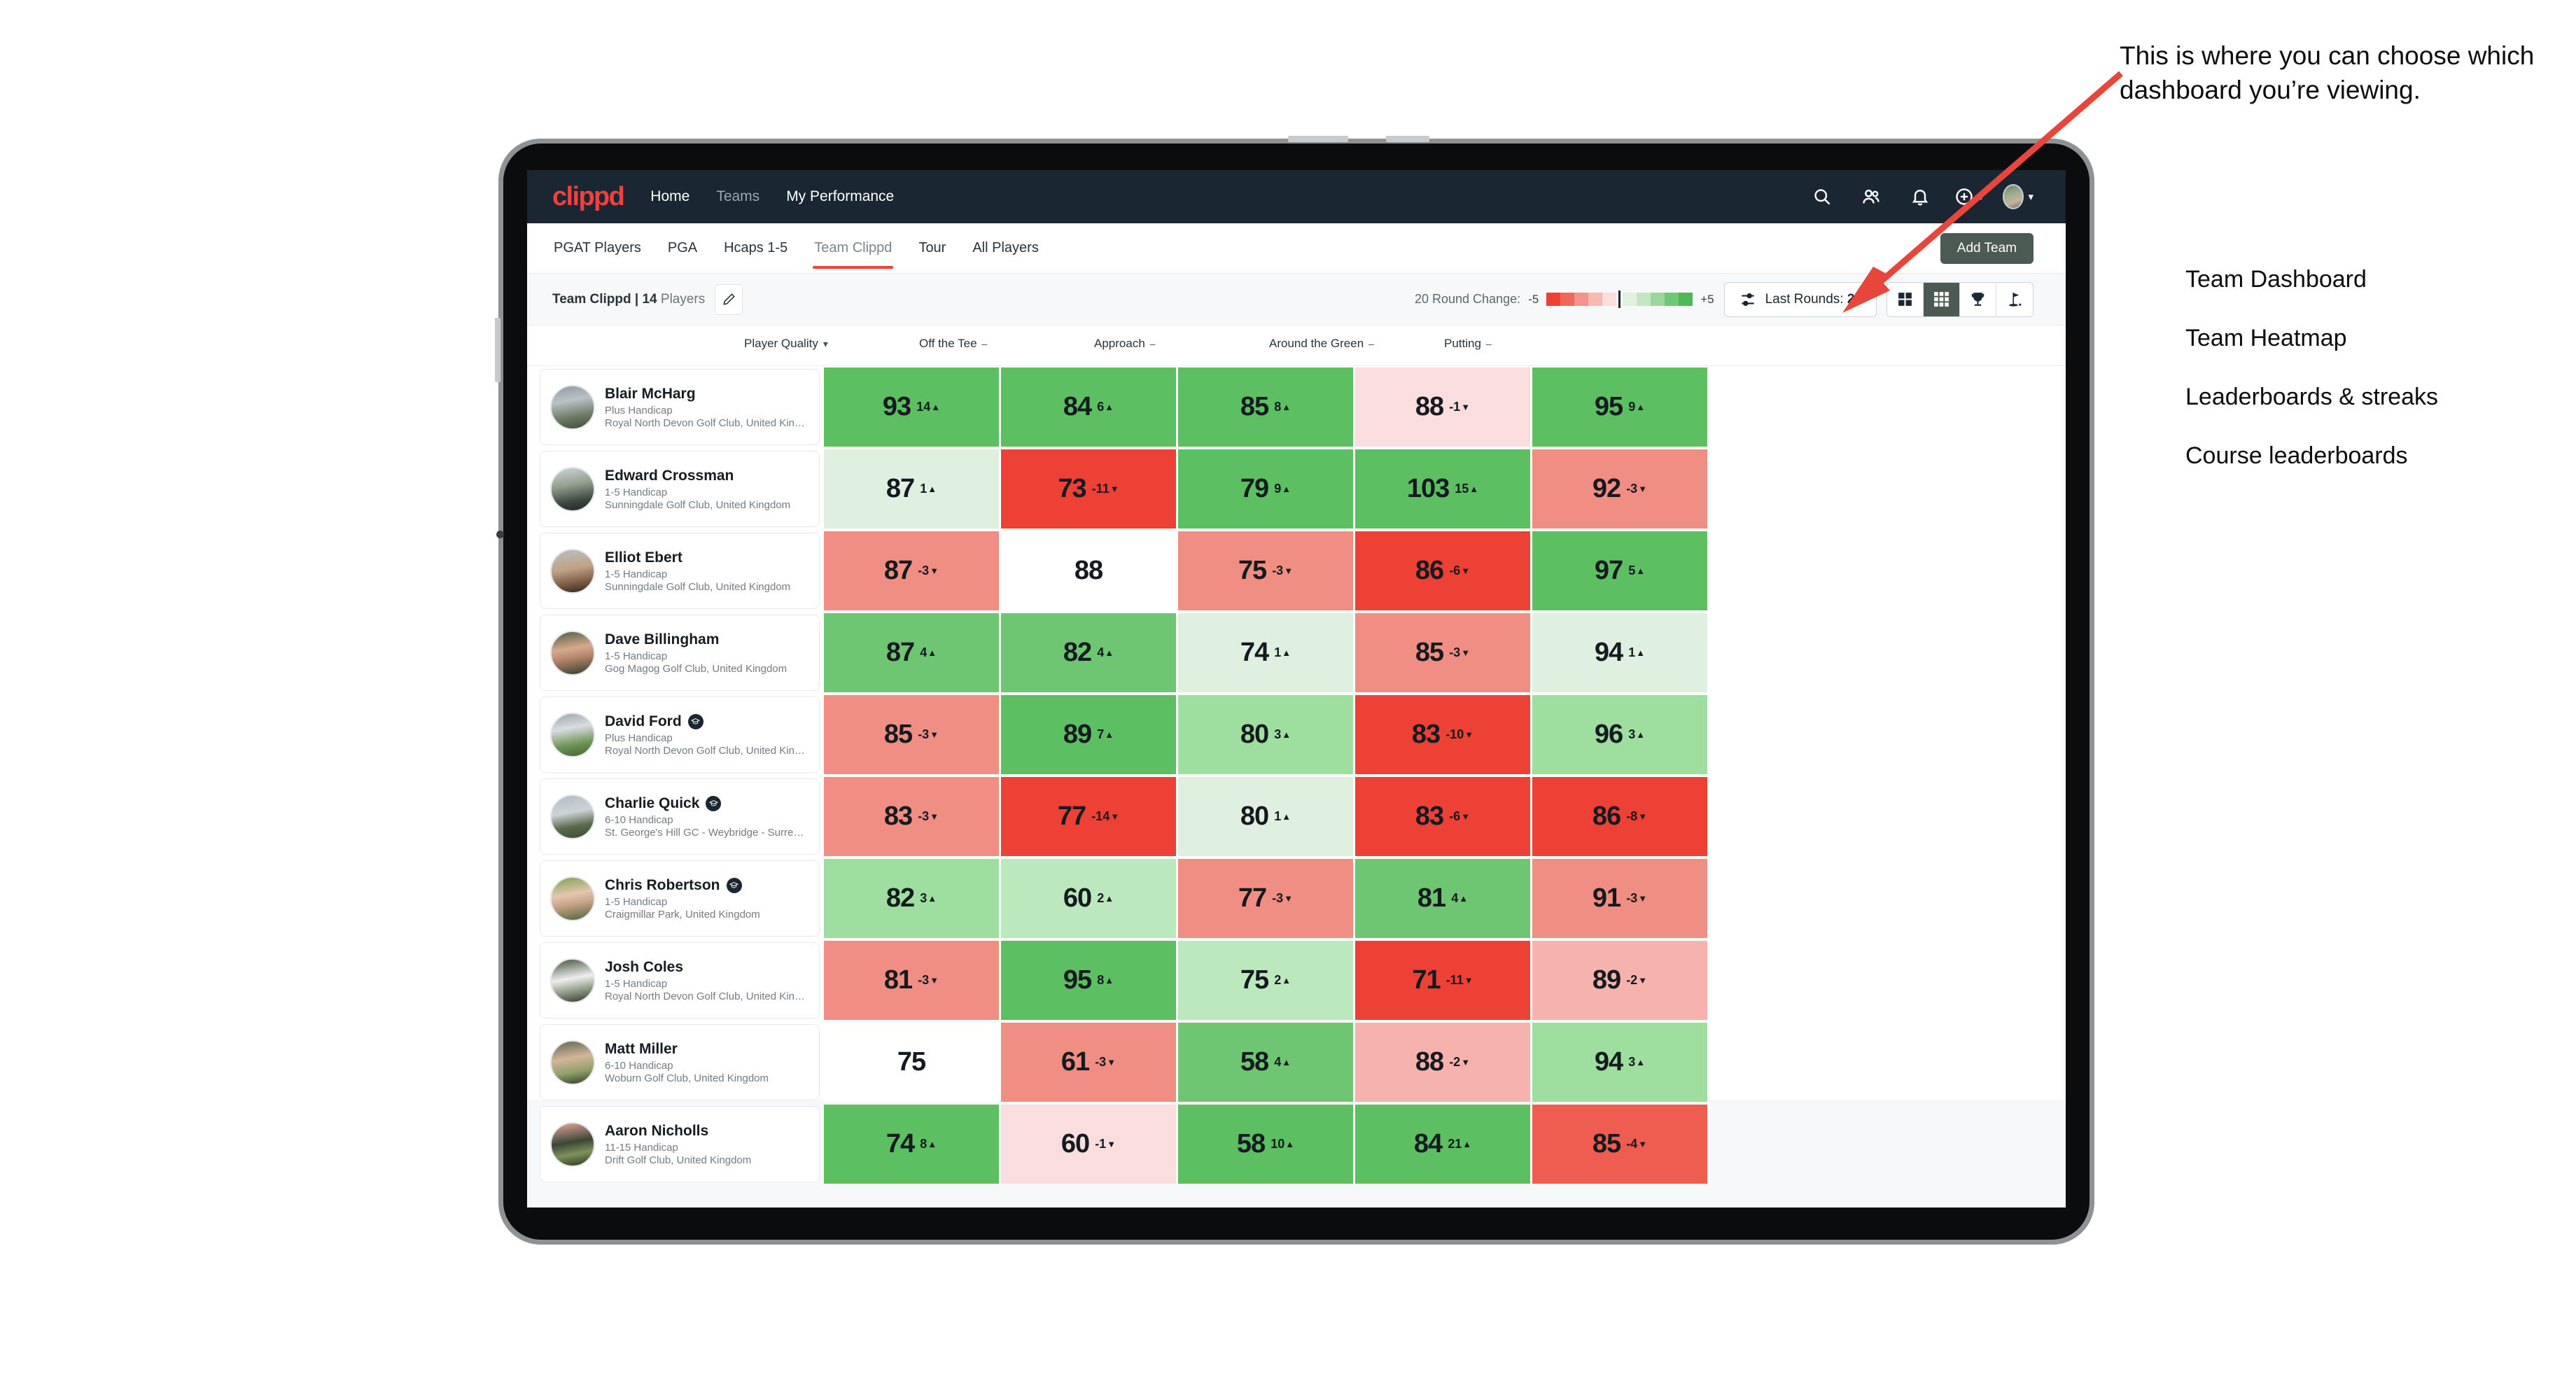  I want to click on score-cell: 83 -10, so click(1442, 734).